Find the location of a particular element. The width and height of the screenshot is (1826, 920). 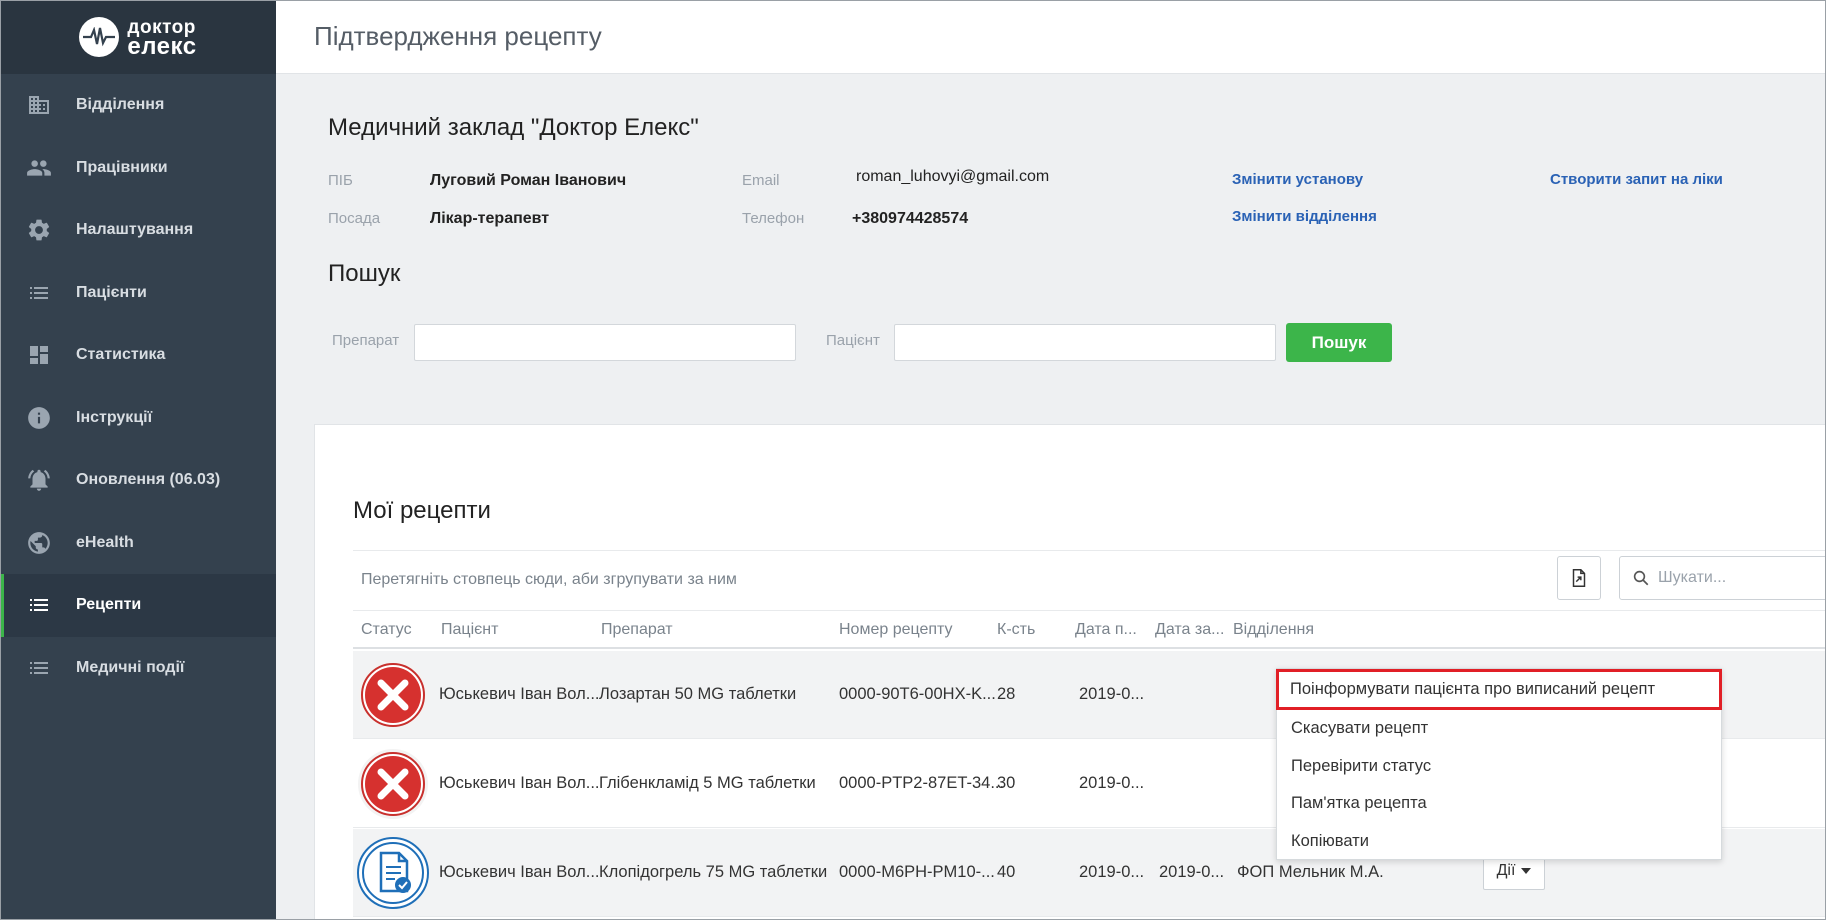

sidebar-item-settings: Налаштування is located at coordinates (138, 230).